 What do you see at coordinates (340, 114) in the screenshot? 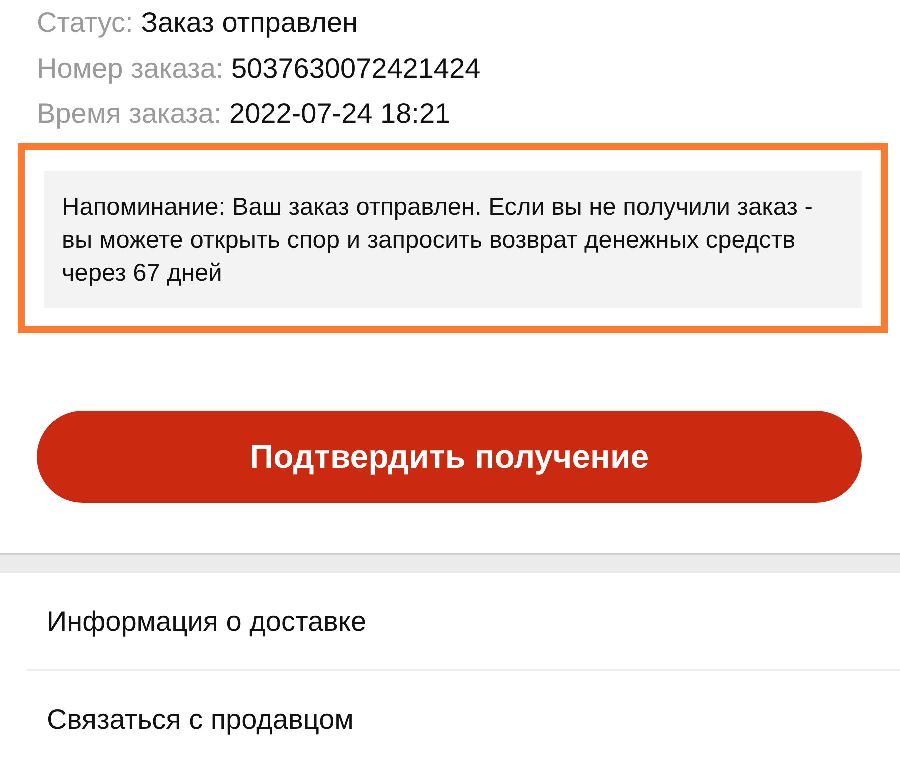
I see `info-value: 2022-07-24 18:21` at bounding box center [340, 114].